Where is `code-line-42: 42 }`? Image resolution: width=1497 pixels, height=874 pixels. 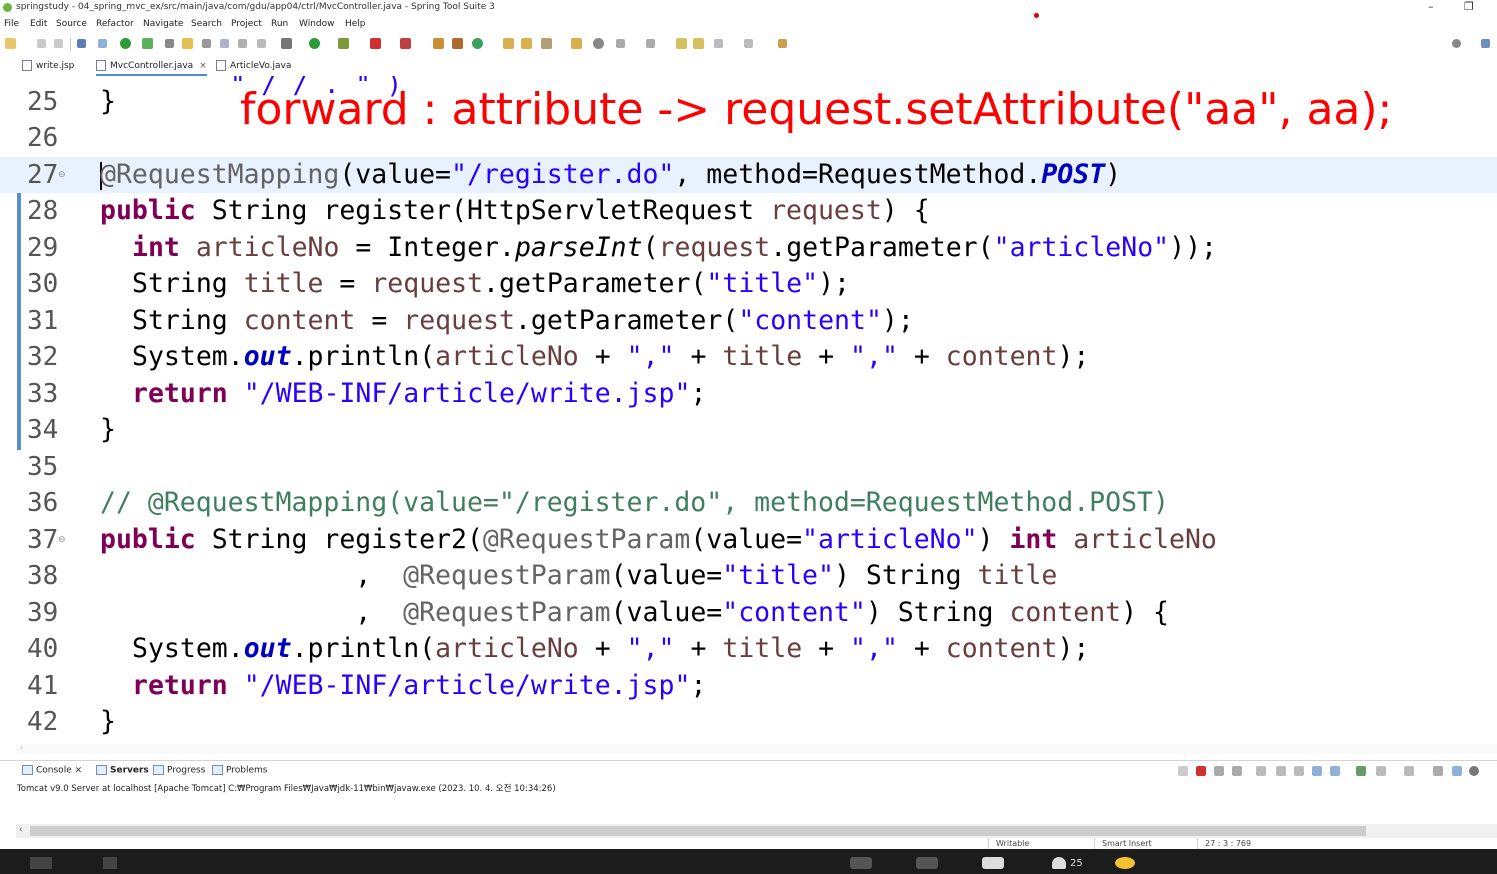 code-line-42: 42 } is located at coordinates (748, 722).